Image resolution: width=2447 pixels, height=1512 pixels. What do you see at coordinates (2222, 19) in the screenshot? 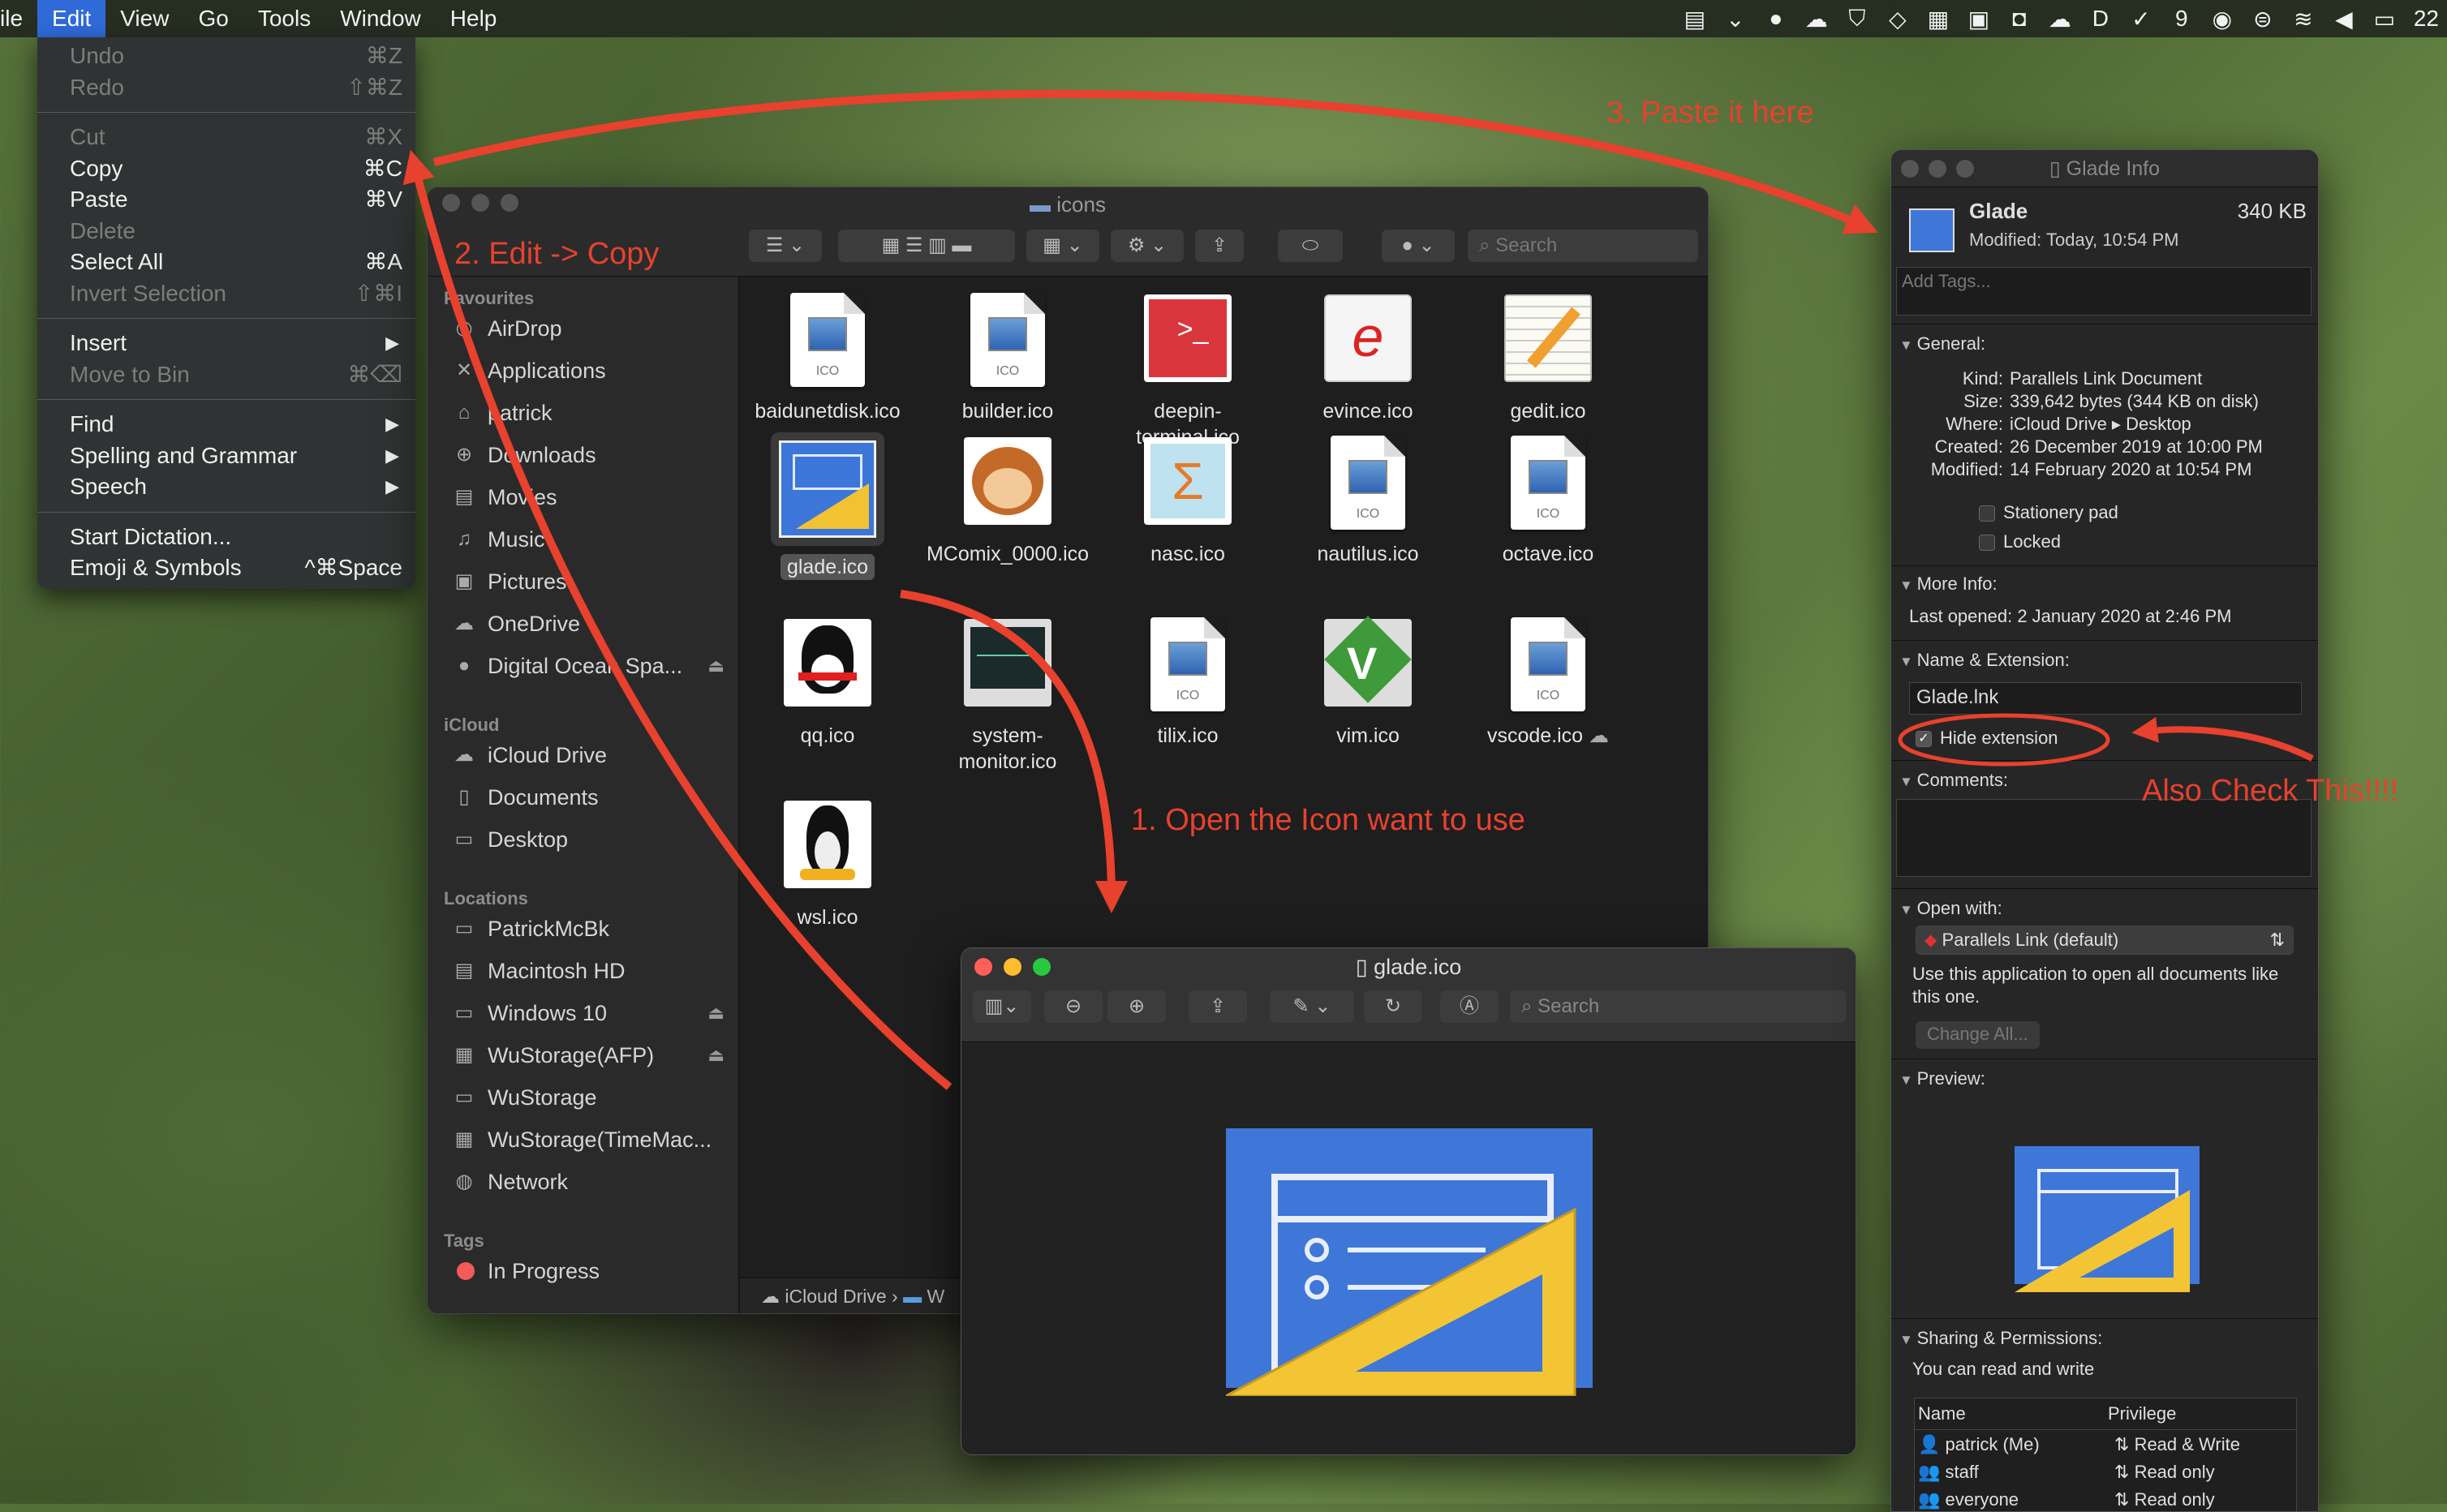
I see `stop-icon: ◉` at bounding box center [2222, 19].